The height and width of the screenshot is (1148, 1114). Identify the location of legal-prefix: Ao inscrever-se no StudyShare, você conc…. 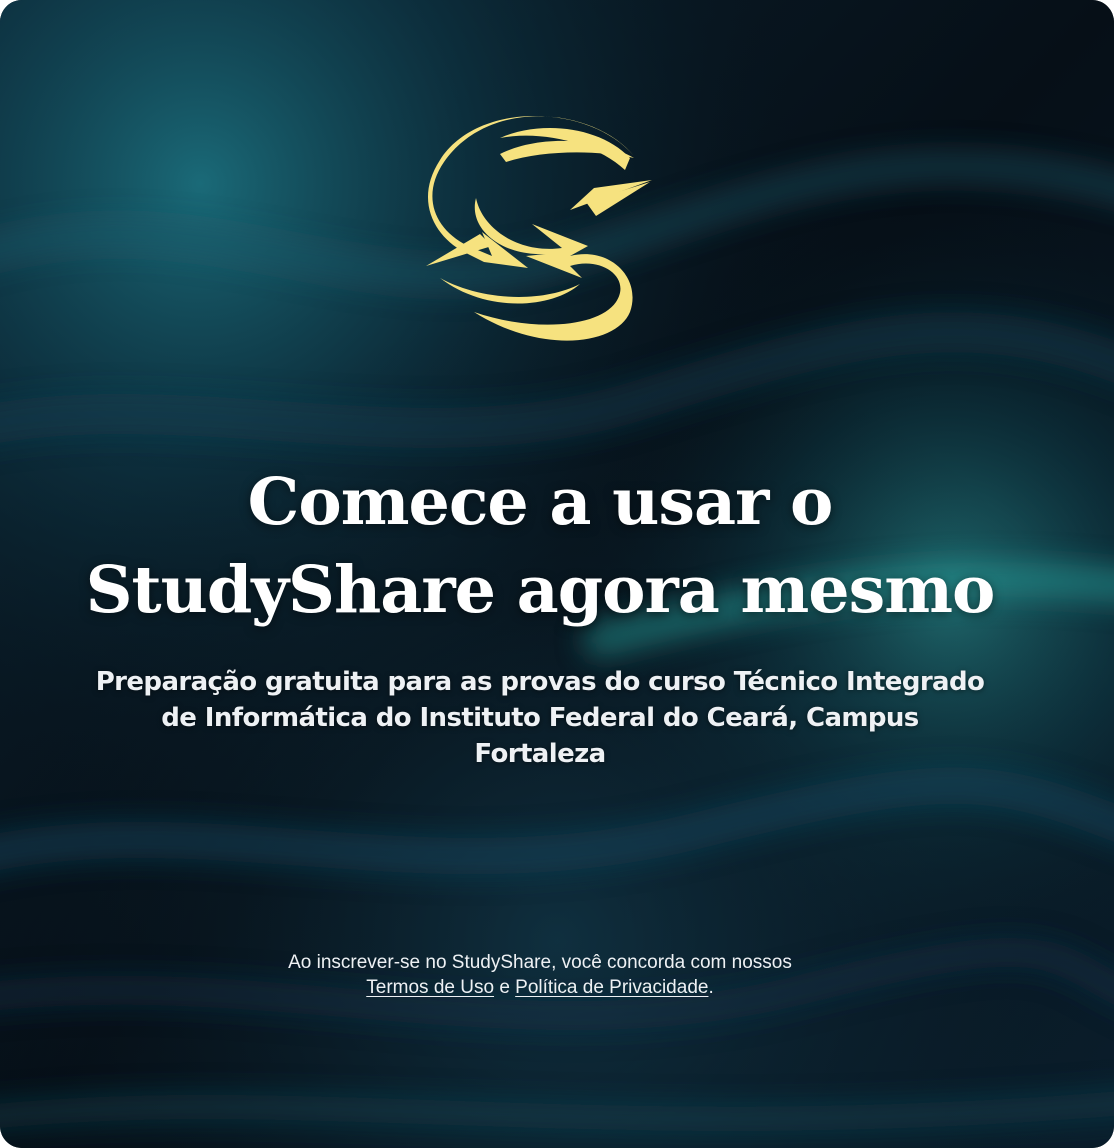
(540, 962).